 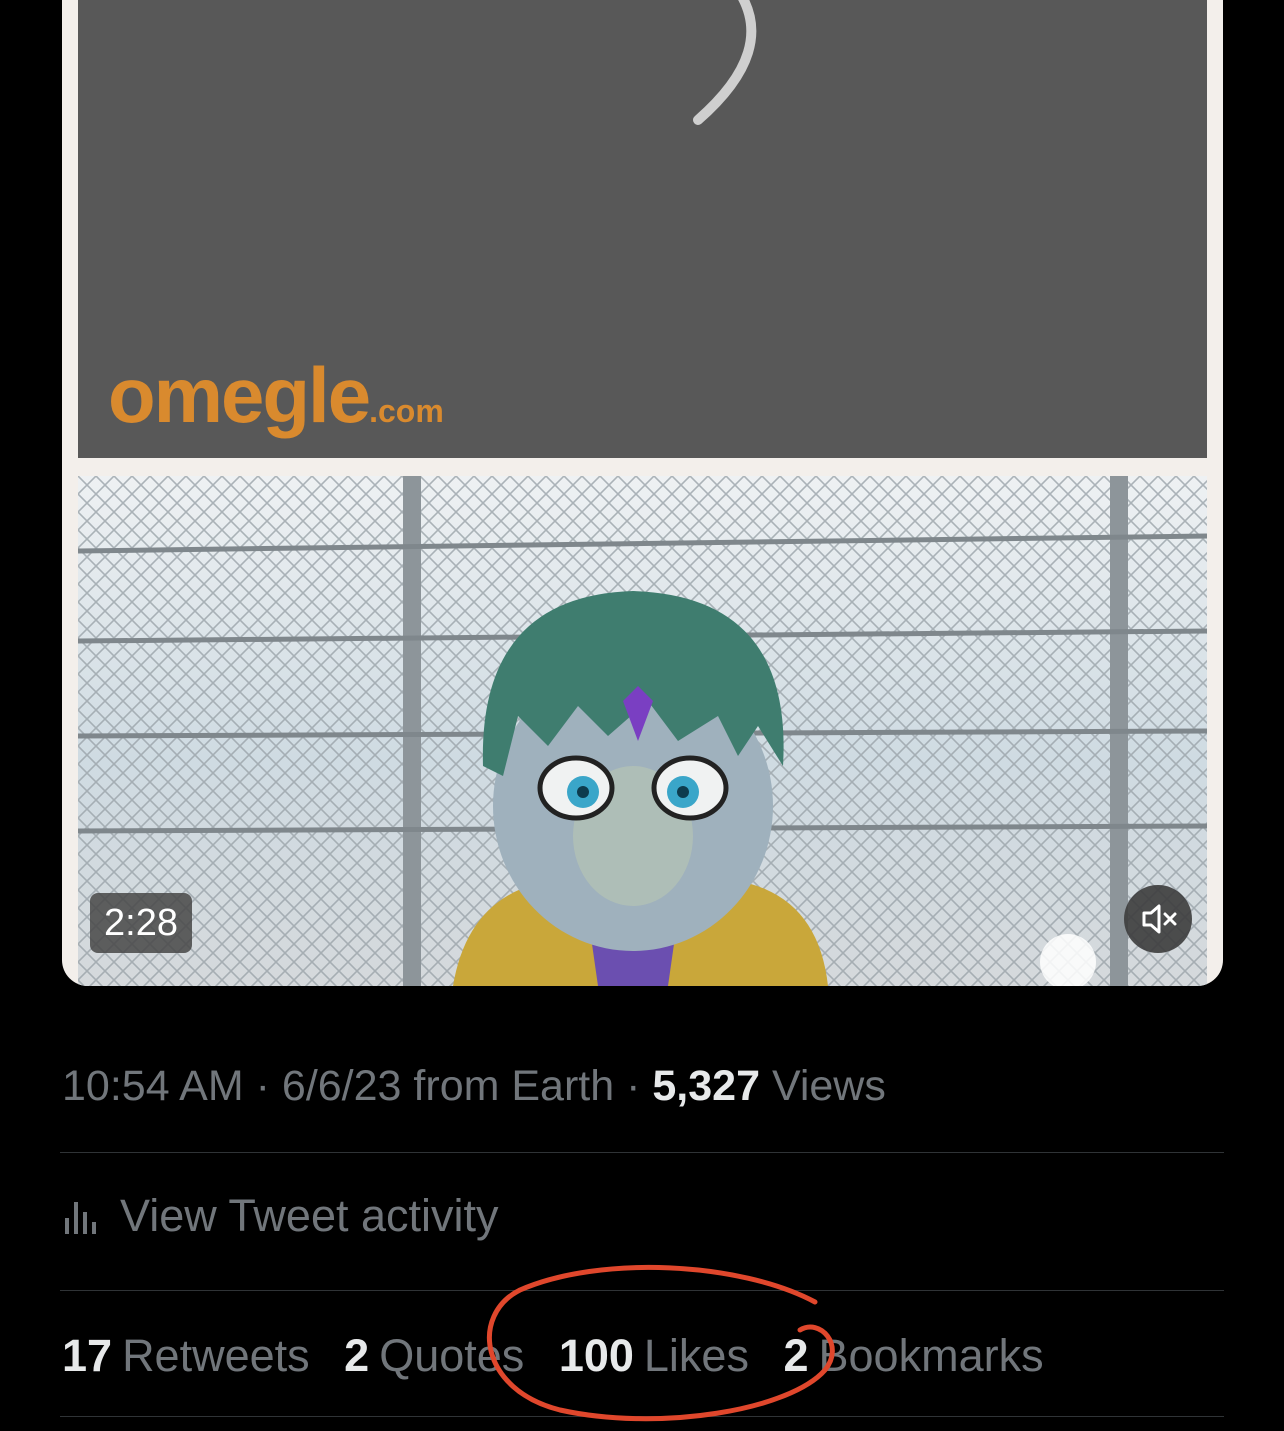 I want to click on omegle-logo: omegle.com, so click(x=276, y=395).